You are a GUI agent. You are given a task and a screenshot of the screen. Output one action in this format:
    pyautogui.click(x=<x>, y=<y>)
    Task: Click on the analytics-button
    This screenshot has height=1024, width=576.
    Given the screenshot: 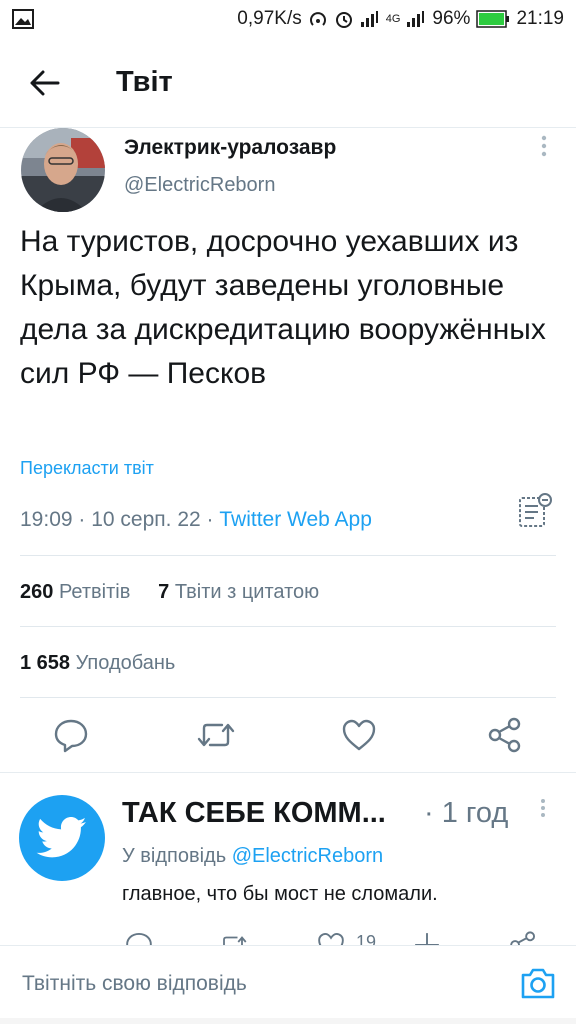 What is the action you would take?
    pyautogui.click(x=536, y=510)
    